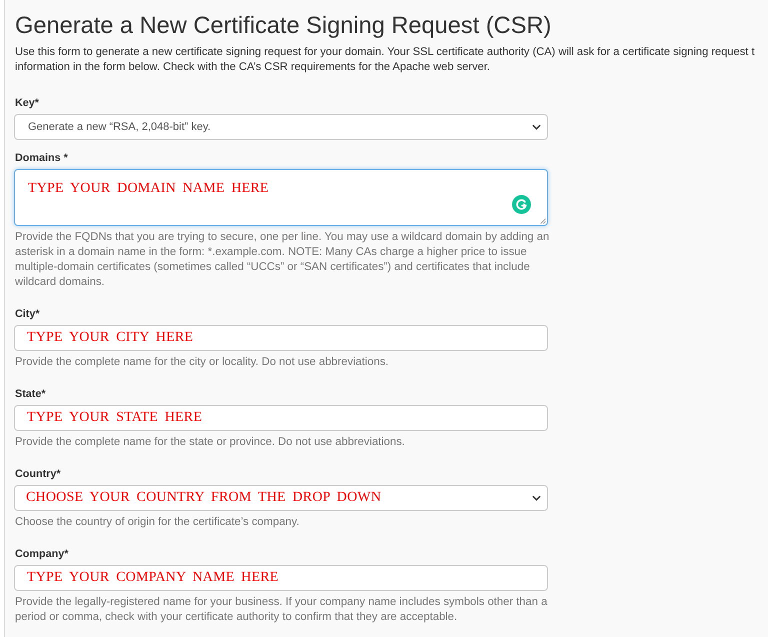 This screenshot has height=637, width=768. I want to click on dropdown-field: CHOOSE YOUR COUNTRY FROM THE DROP DOWN, so click(281, 498).